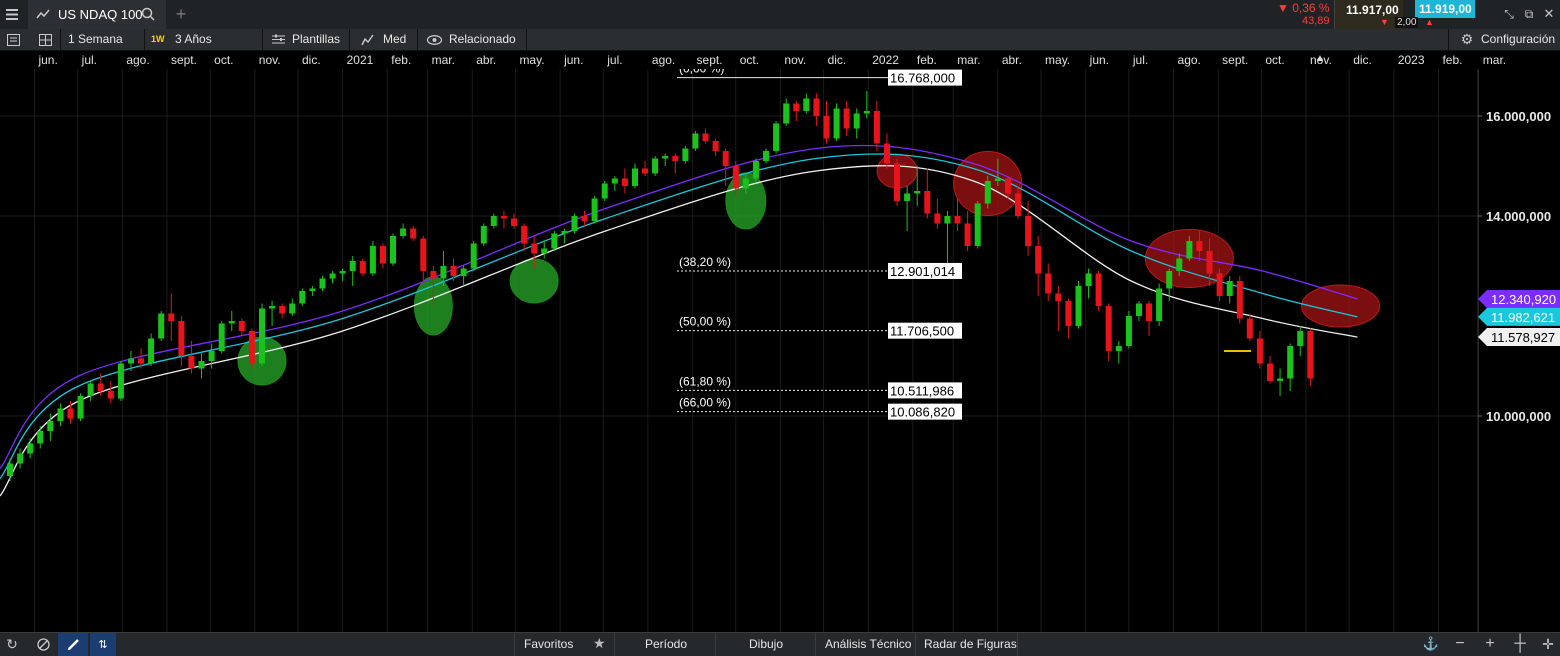 This screenshot has height=656, width=1560. Describe the element at coordinates (193, 39) in the screenshot. I see `range-selector: 3 Años` at that location.